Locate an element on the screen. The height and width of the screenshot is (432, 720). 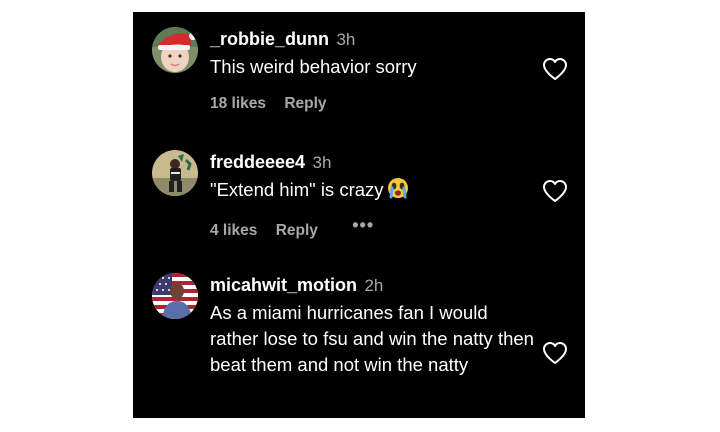
comment-actions: 4 likes Reply ••• is located at coordinates (292, 227).